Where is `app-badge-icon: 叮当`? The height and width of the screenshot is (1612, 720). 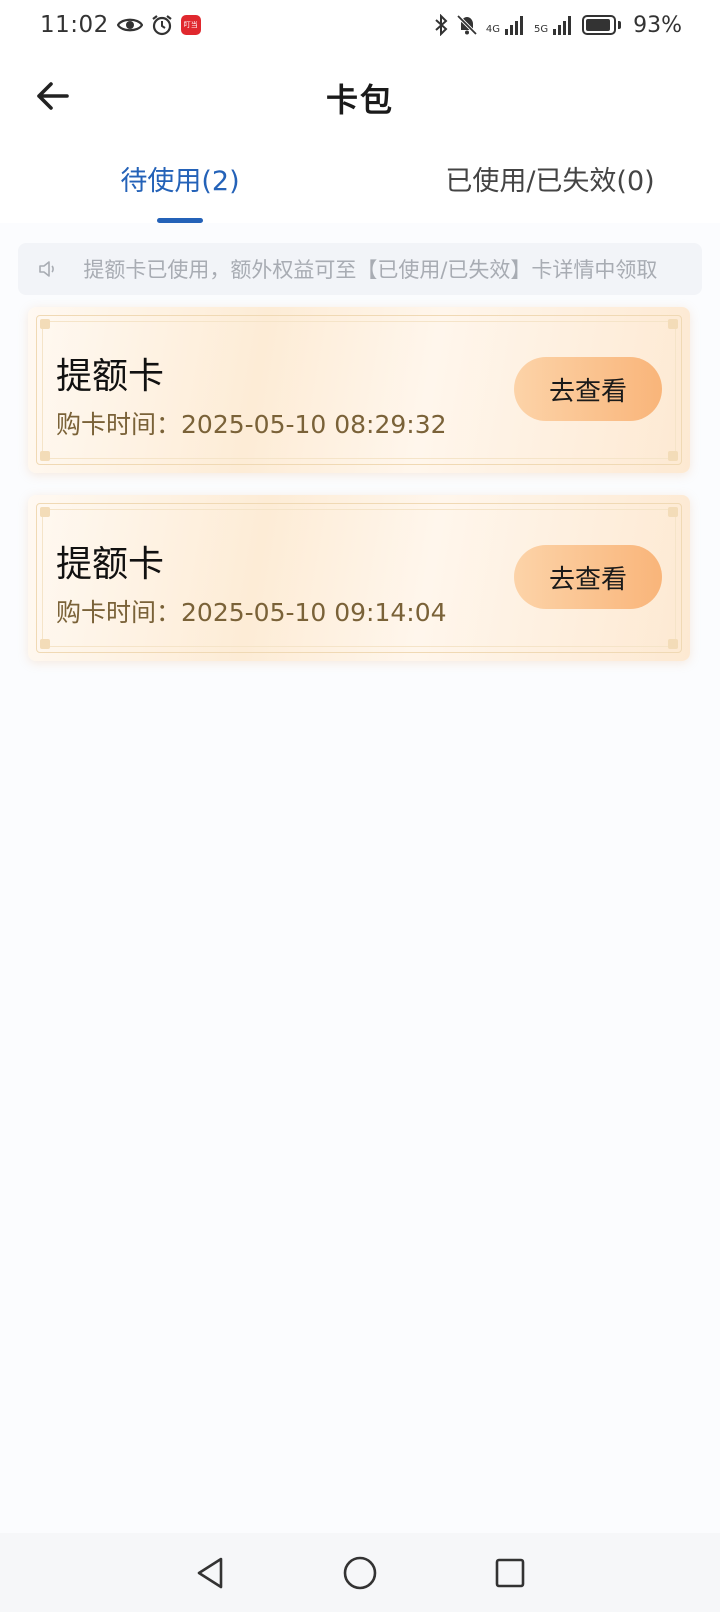
app-badge-icon: 叮当 is located at coordinates (190, 25).